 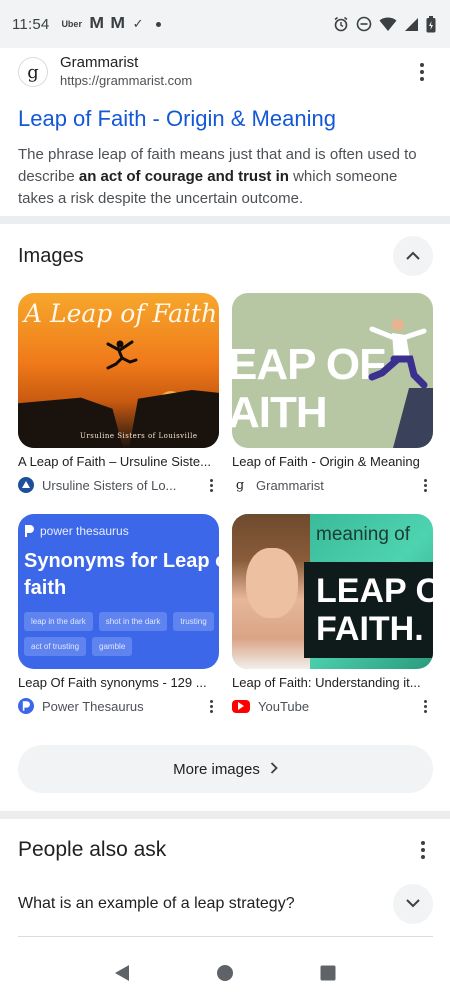 I want to click on thumbnail-brand: power thesaurus, so click(x=118, y=531).